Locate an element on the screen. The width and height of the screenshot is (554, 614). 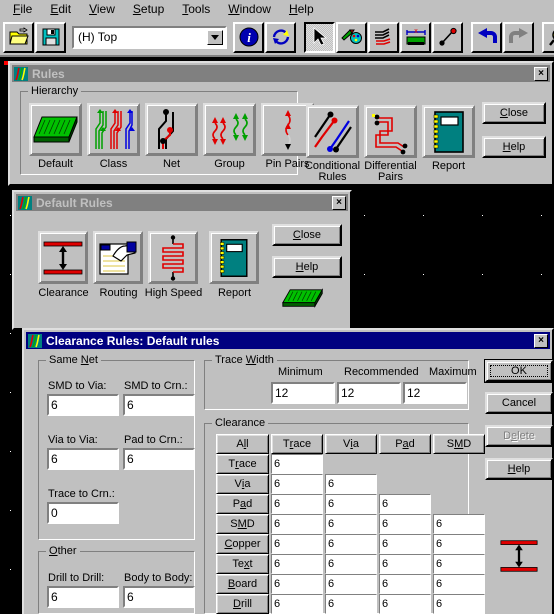
trace-width-minimum-field: 12 is located at coordinates (303, 393).